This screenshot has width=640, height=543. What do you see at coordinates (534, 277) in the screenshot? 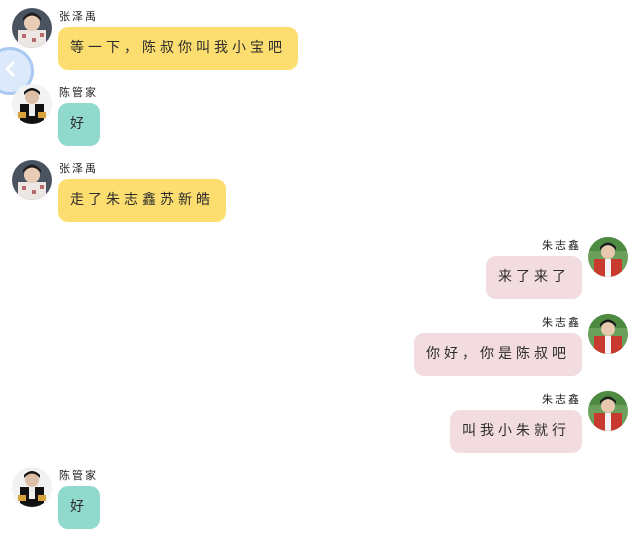
I see `message-bubble: 来了来了` at bounding box center [534, 277].